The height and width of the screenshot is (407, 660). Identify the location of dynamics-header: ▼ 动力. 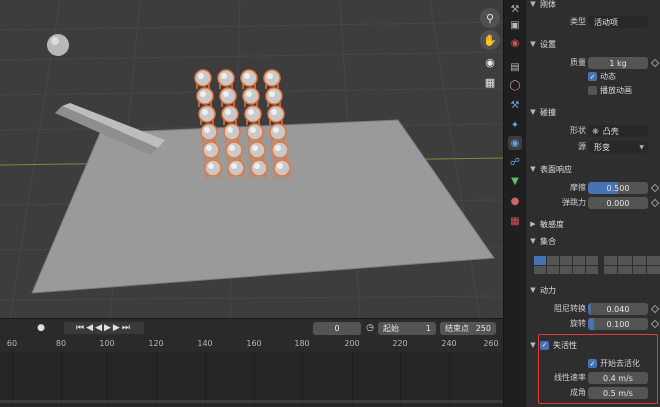
(593, 290).